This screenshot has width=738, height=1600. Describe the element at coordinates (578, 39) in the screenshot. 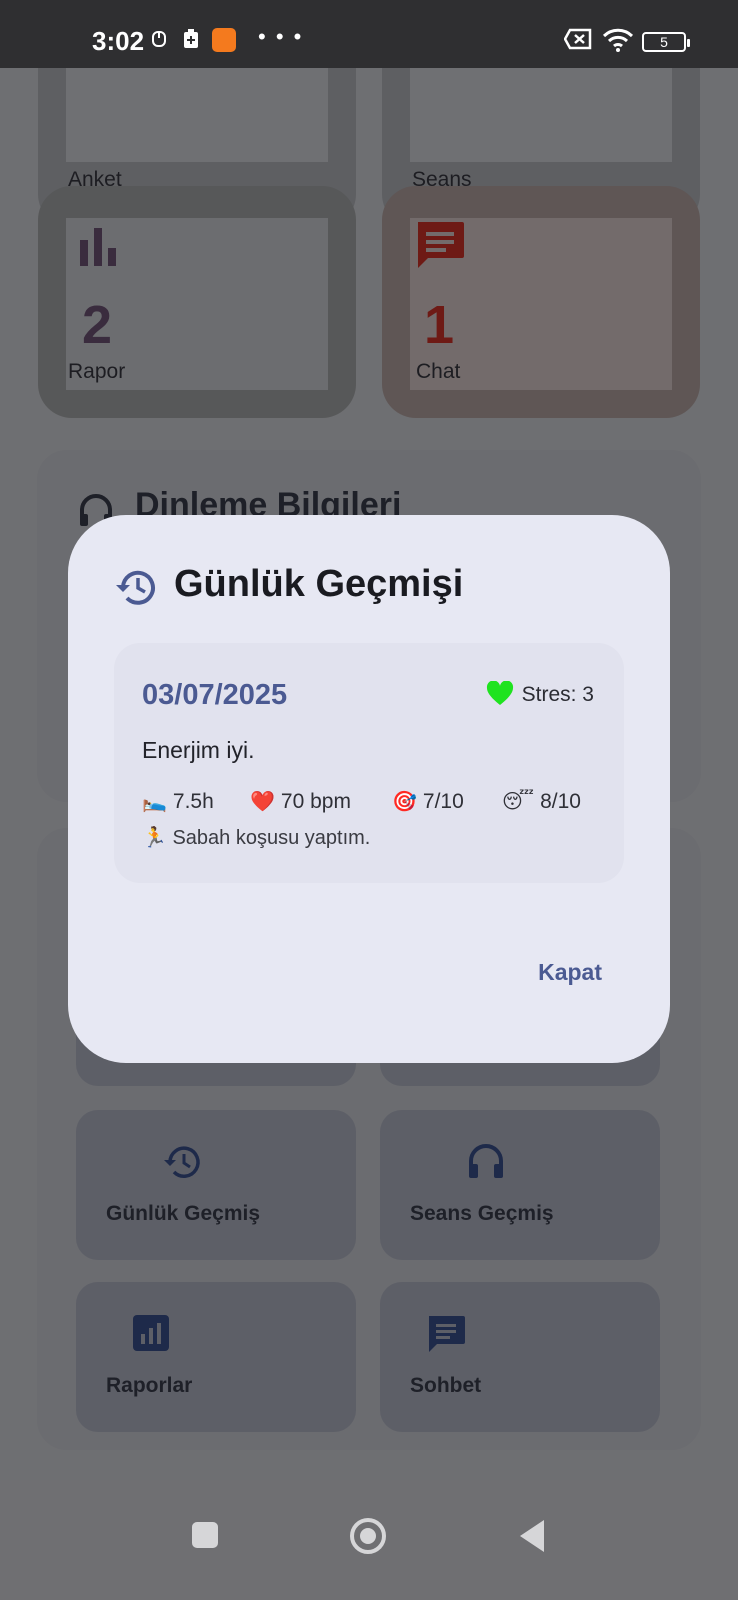

I see `no-sim-icon` at that location.